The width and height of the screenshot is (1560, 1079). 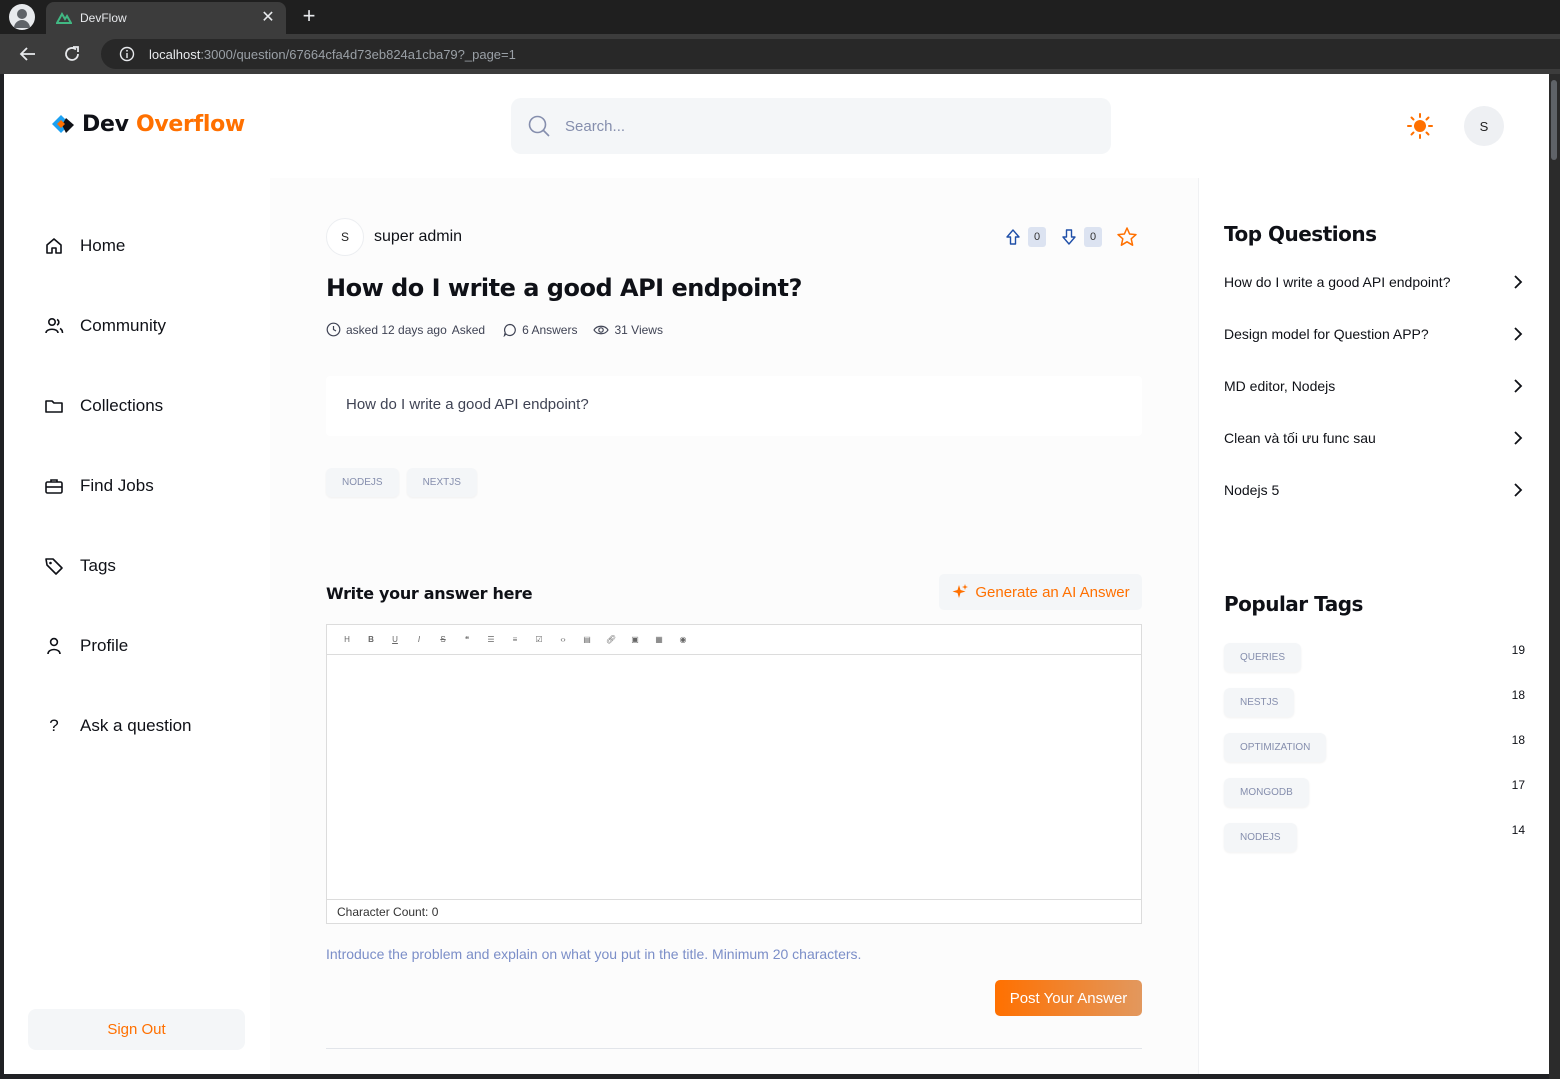 I want to click on sidebar-item-community: Community, so click(x=138, y=326).